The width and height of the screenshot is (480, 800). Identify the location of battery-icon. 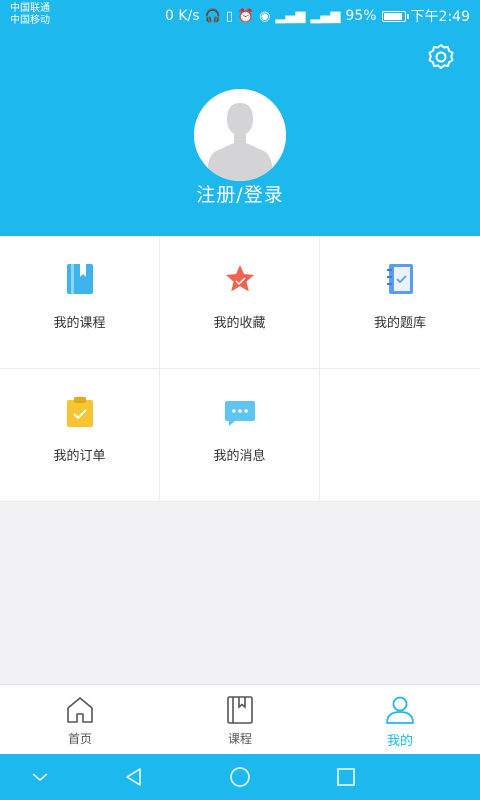
(395, 16).